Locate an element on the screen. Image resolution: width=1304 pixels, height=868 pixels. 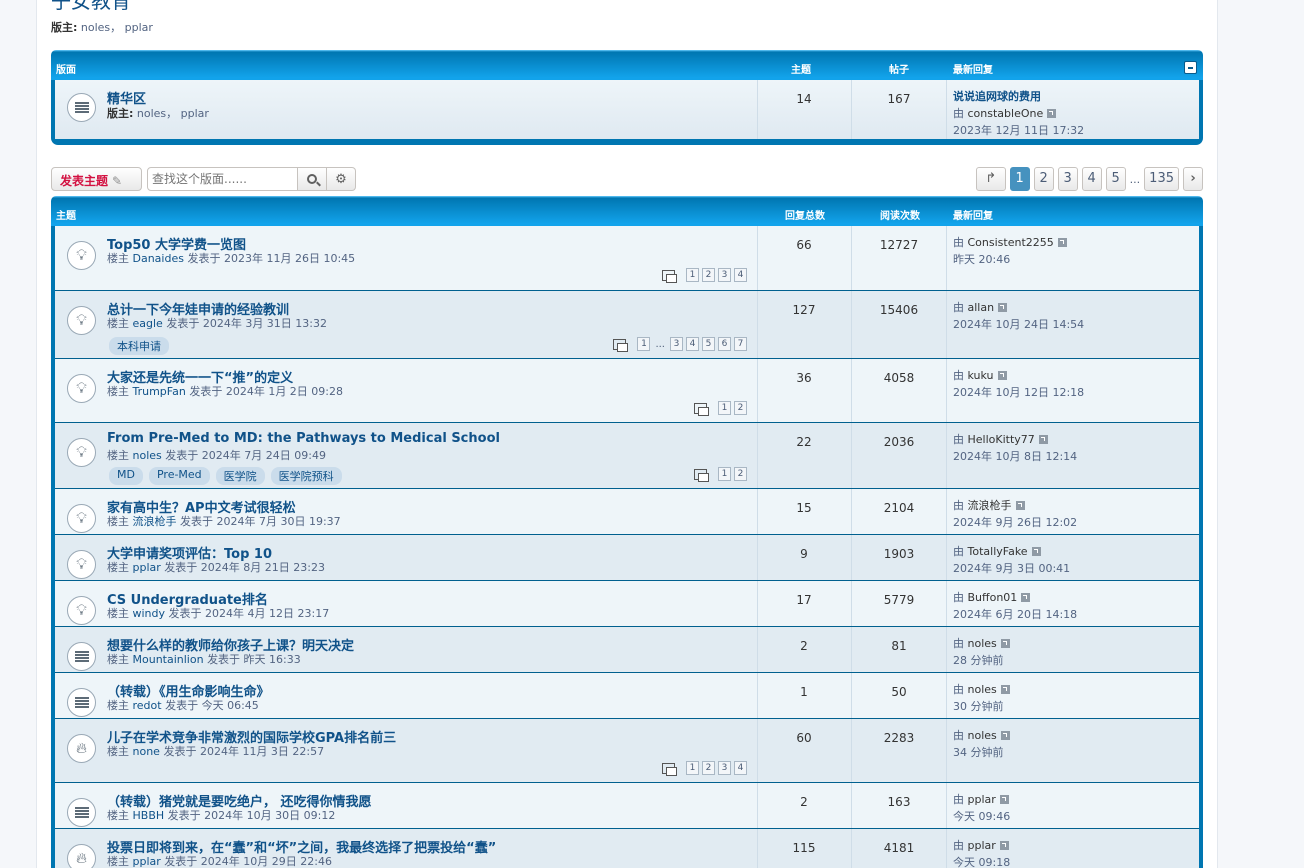
last-post-user: TotallyFake is located at coordinates (998, 551).